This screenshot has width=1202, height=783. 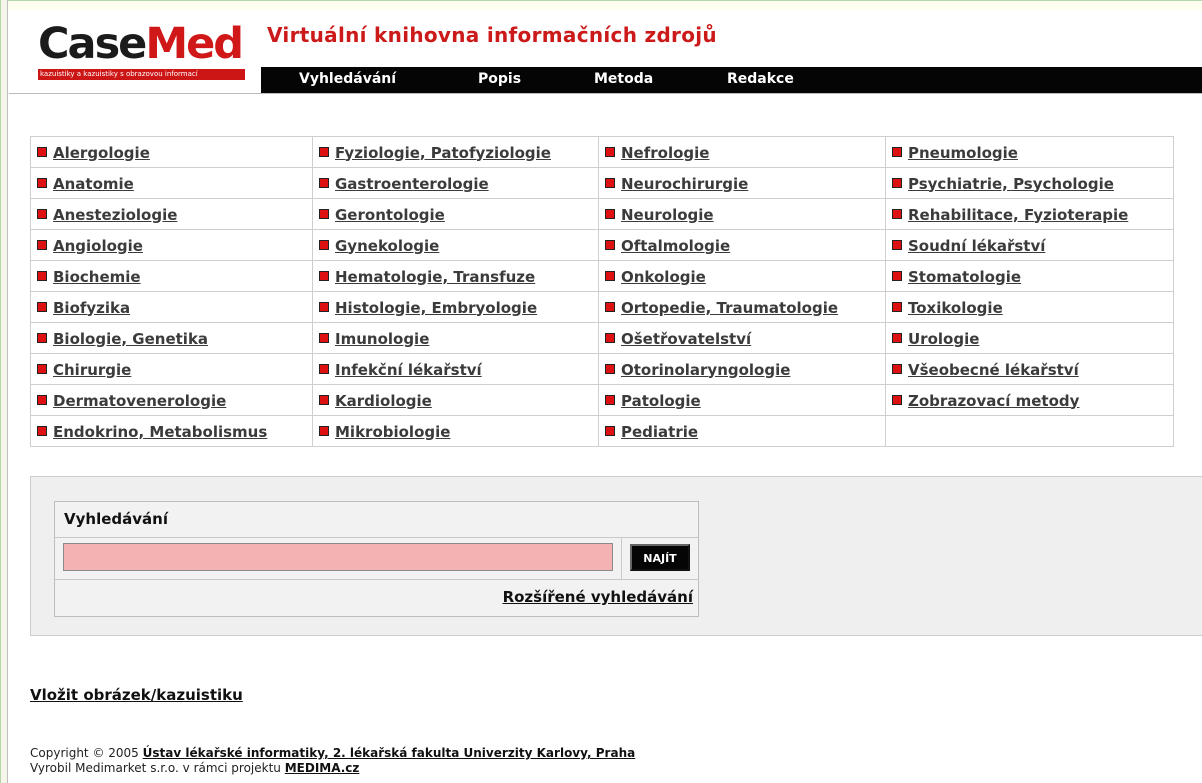 What do you see at coordinates (663, 277) in the screenshot?
I see `category-link: Onkologie` at bounding box center [663, 277].